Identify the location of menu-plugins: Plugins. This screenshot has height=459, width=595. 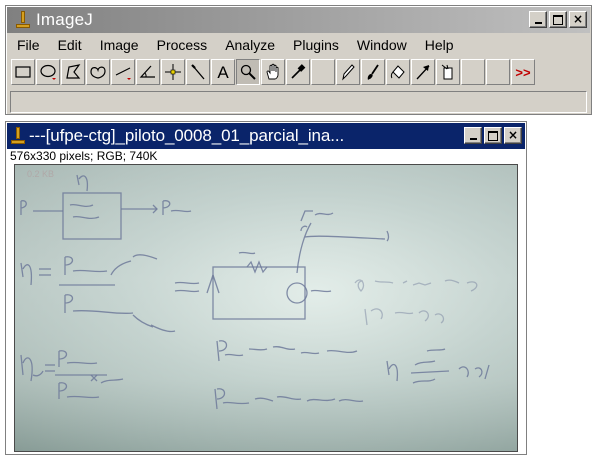
(315, 45).